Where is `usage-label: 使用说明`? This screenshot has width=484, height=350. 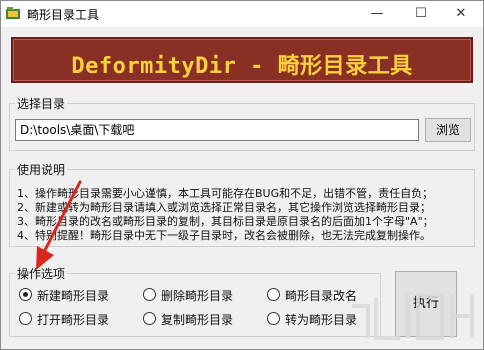 usage-label: 使用说明 is located at coordinates (41, 169).